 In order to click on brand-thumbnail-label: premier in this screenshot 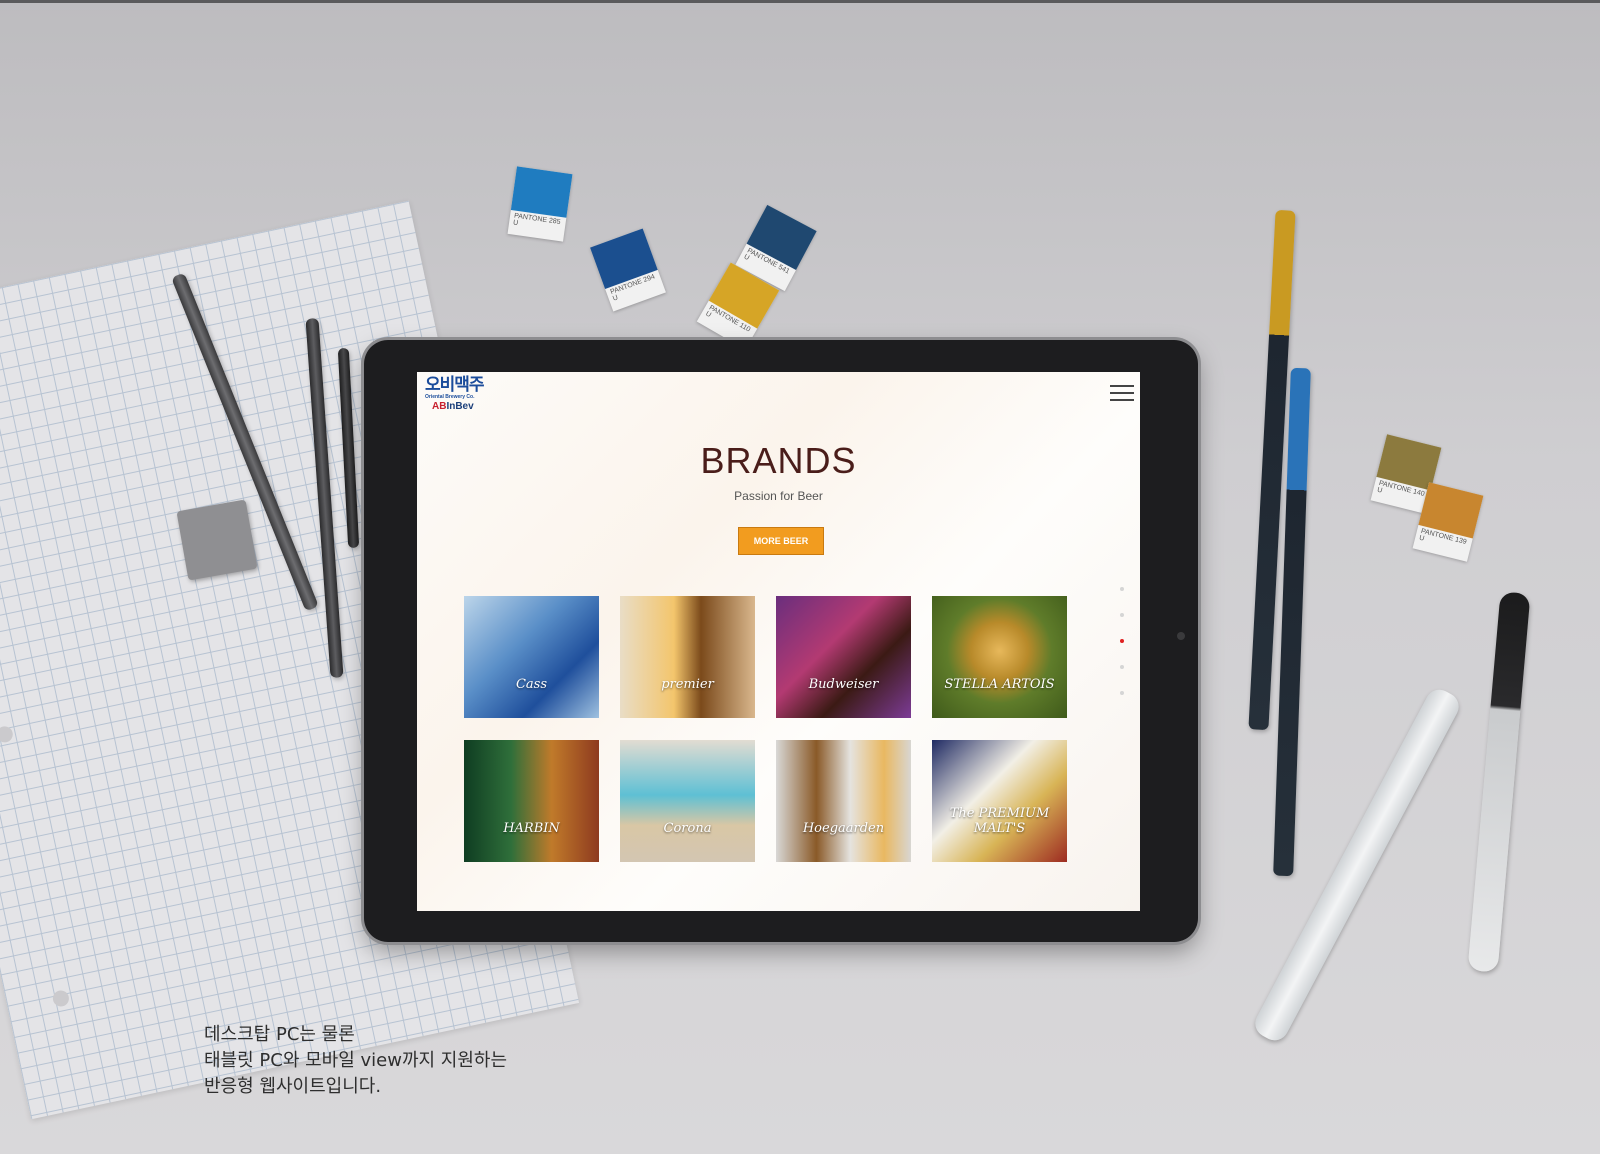, I will do `click(687, 684)`.